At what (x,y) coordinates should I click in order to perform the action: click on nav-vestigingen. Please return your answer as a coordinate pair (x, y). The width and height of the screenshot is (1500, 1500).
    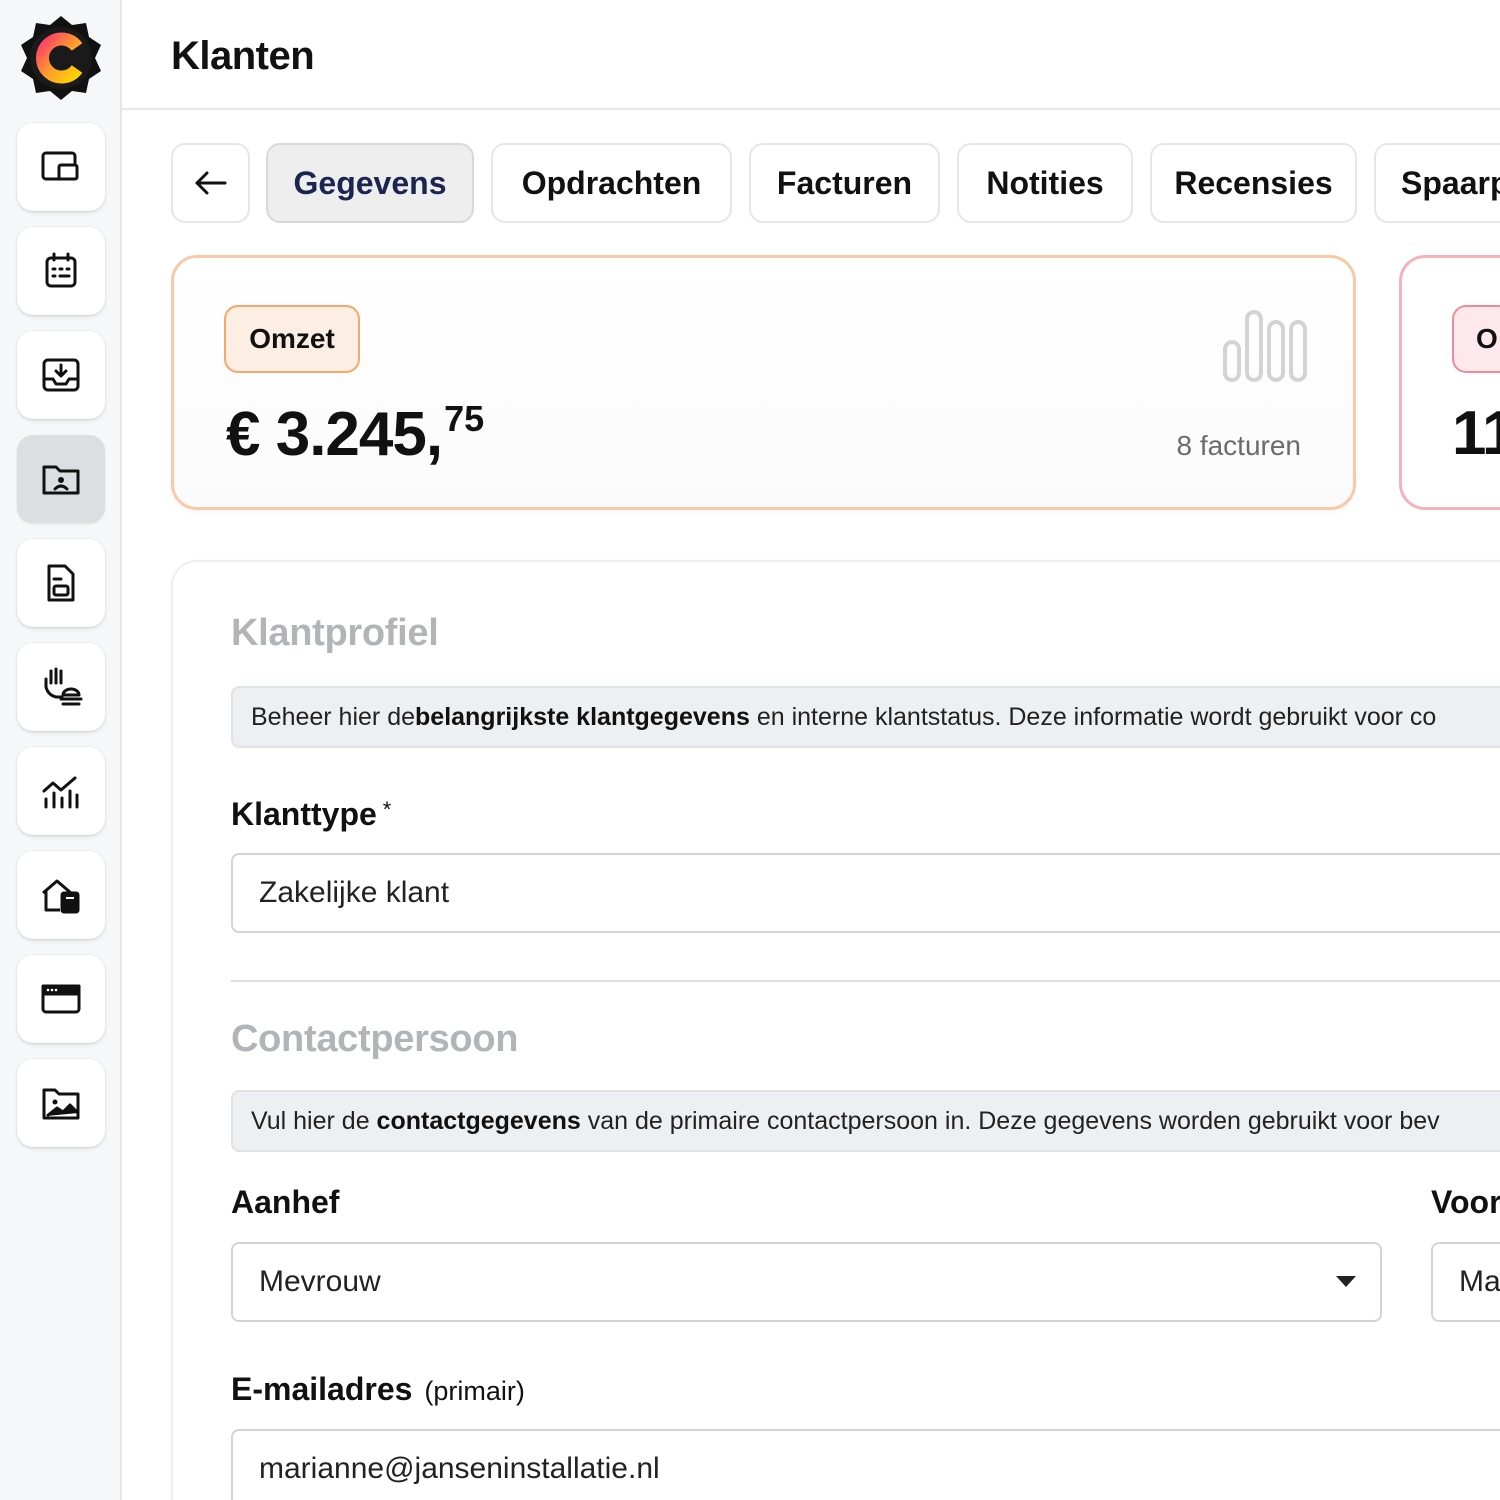
    Looking at the image, I should click on (61, 895).